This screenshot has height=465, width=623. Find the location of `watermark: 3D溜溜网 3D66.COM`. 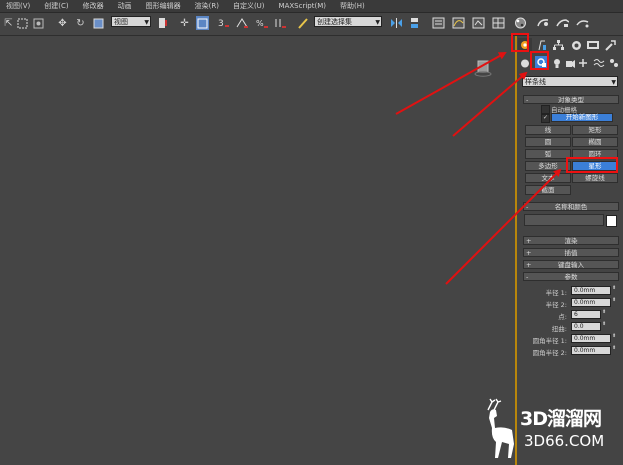

watermark: 3D溜溜网 3D66.COM is located at coordinates (548, 431).